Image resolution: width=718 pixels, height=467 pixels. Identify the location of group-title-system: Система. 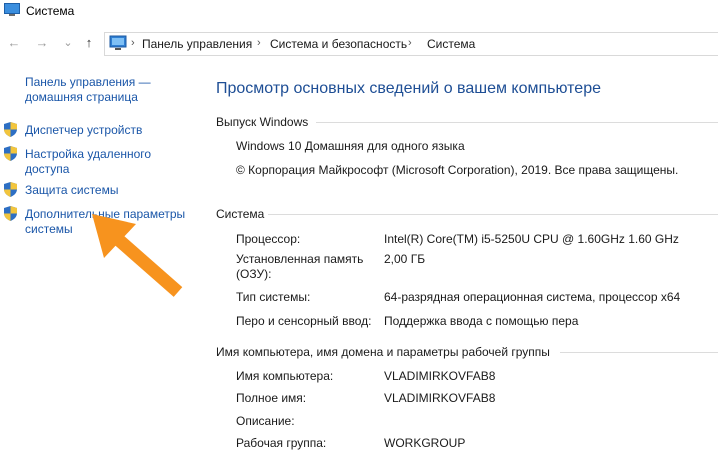
(240, 214).